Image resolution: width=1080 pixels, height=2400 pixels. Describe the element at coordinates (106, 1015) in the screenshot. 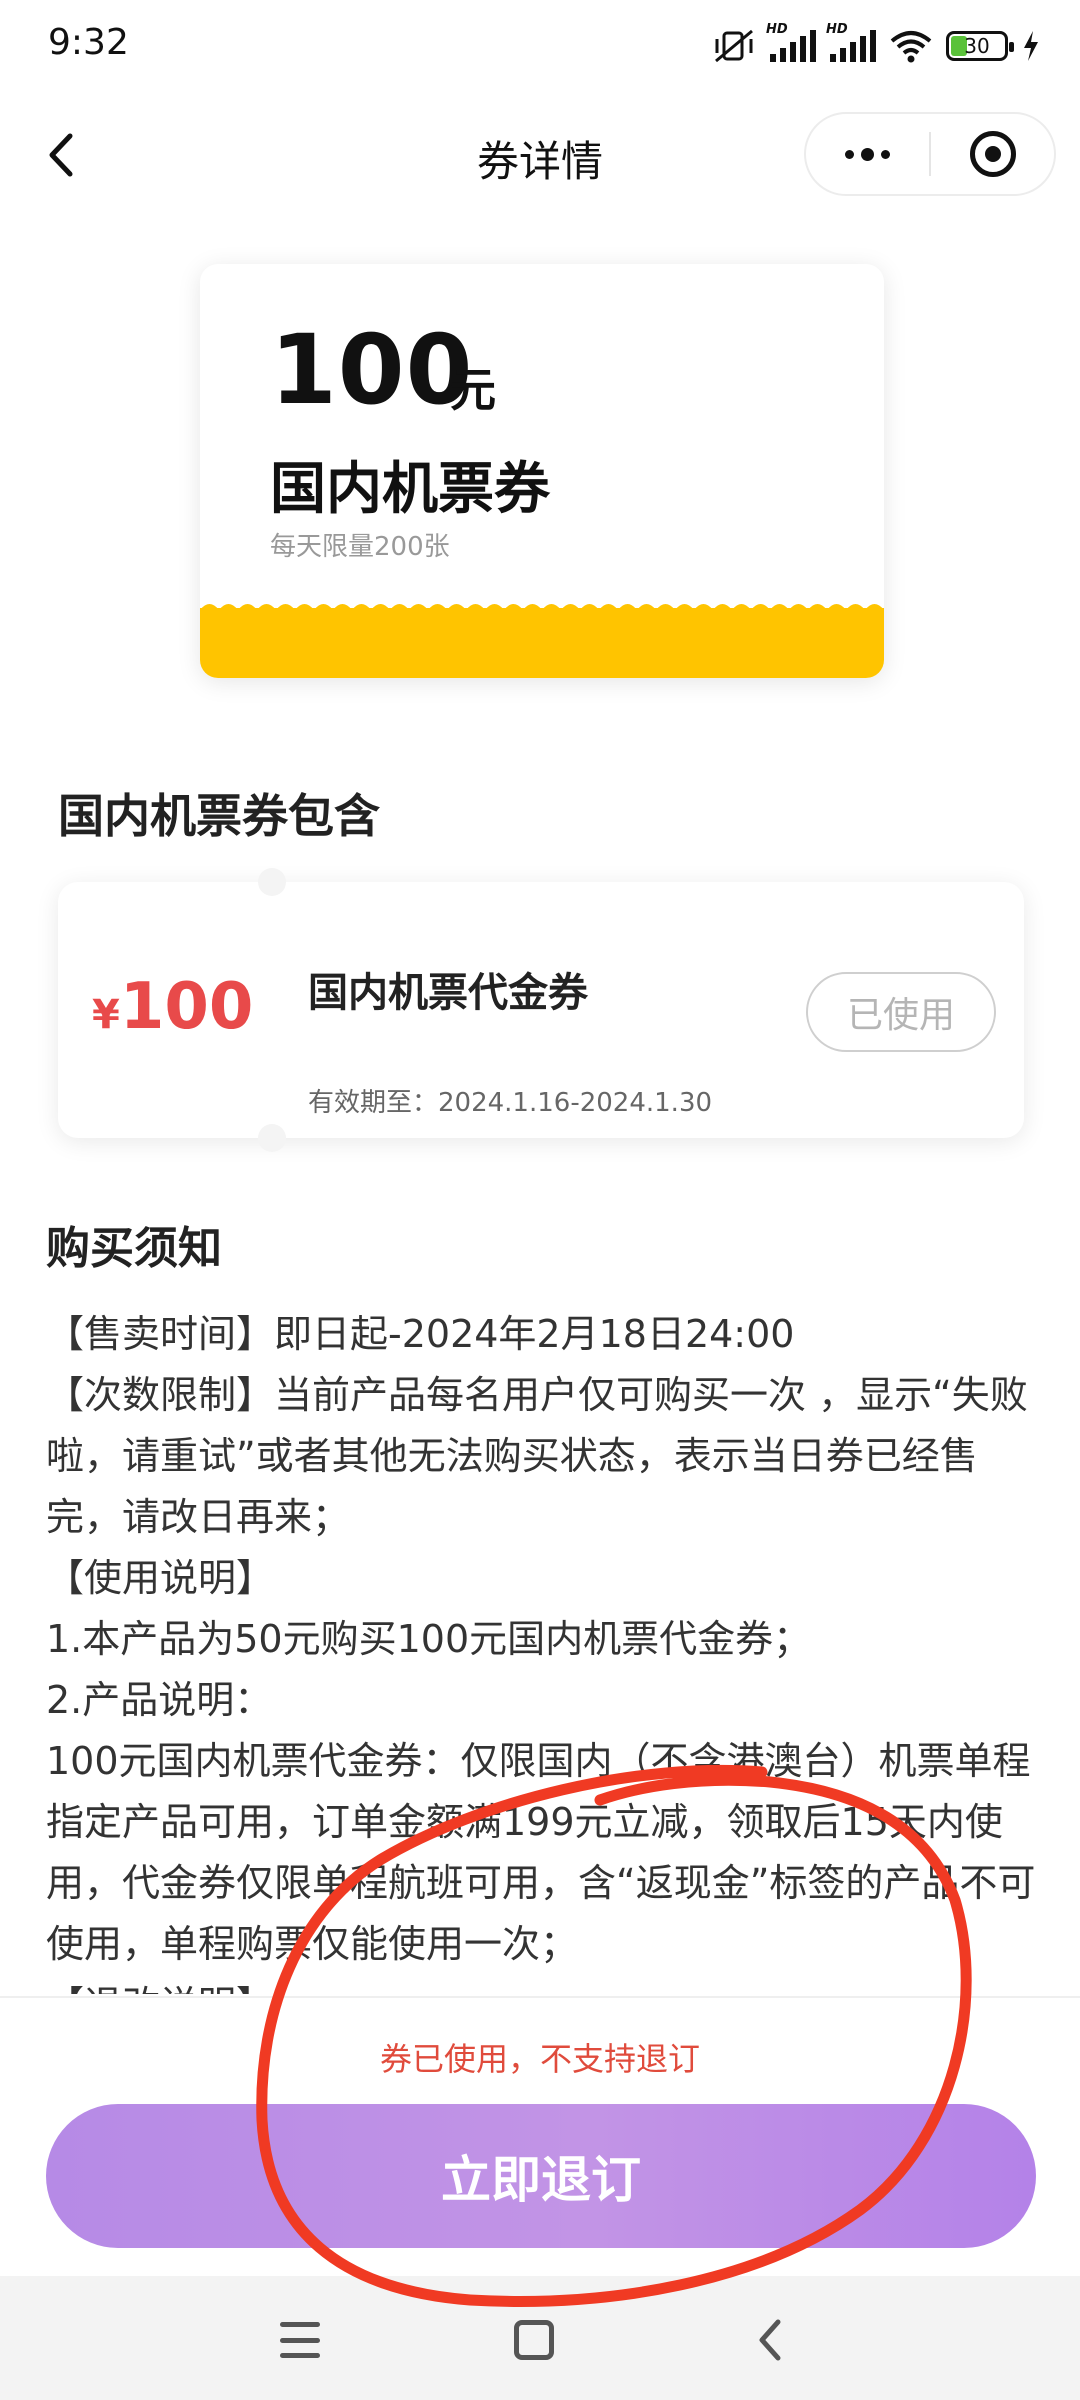

I see `voucher-currency: ¥` at that location.